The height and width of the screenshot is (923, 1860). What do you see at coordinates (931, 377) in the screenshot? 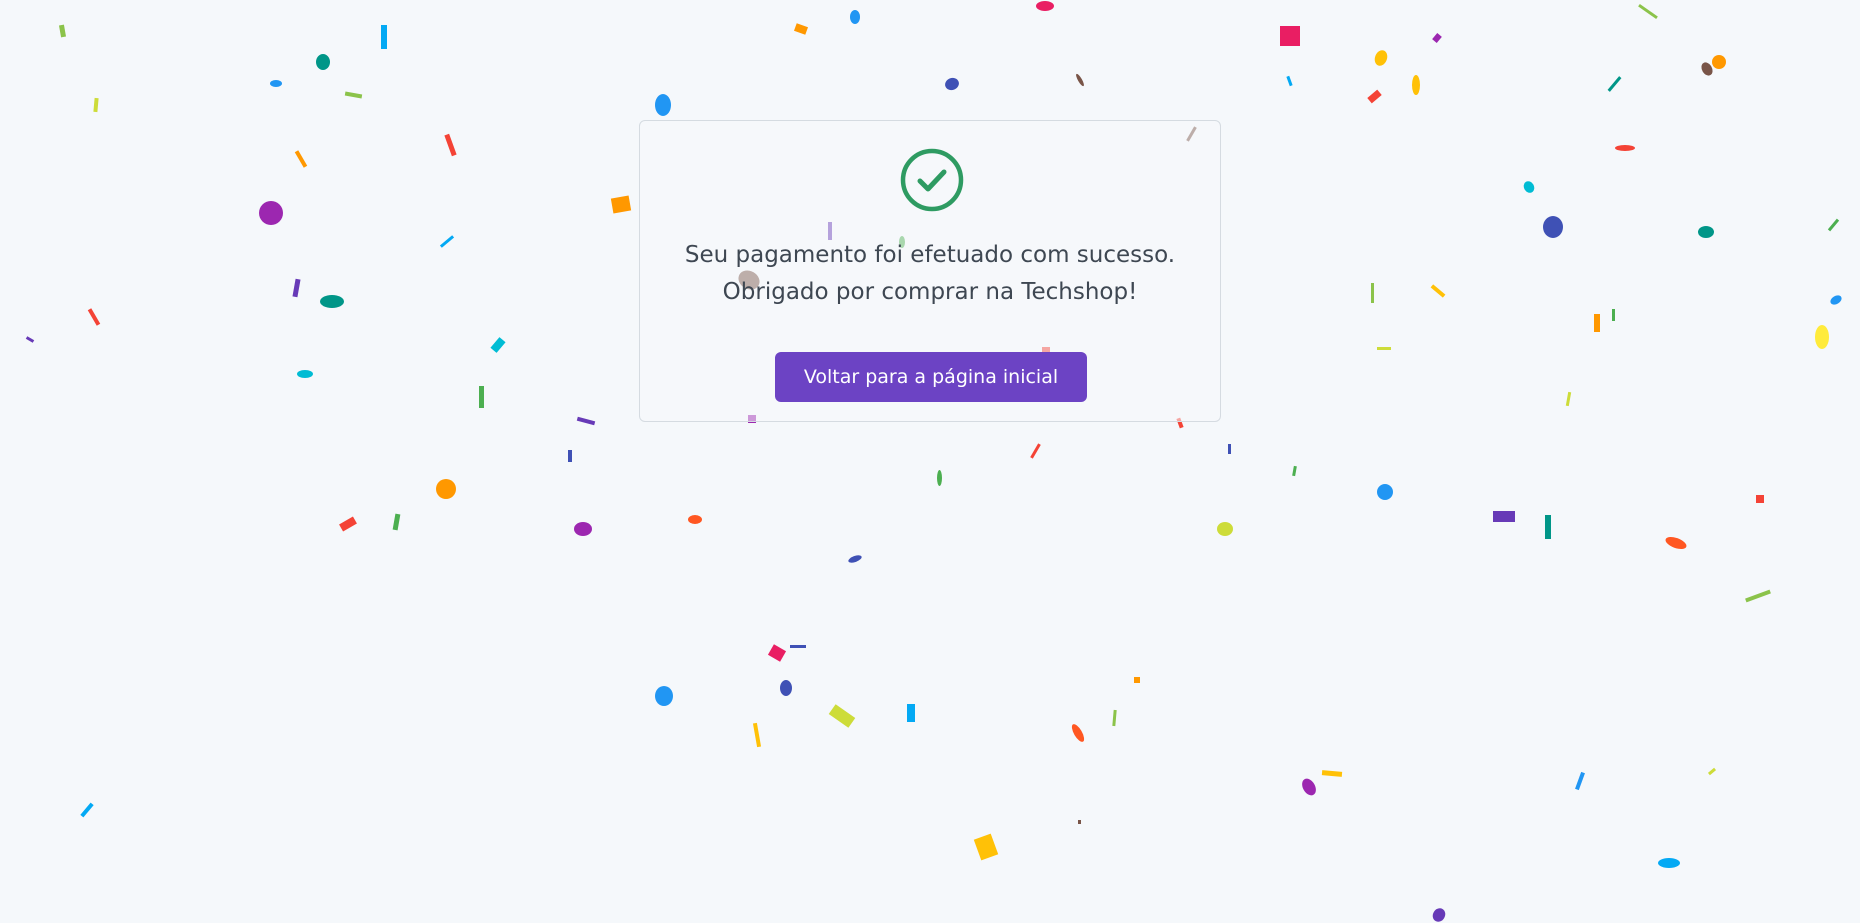
I see `back-to-home-button: Voltar para a página inicial` at bounding box center [931, 377].